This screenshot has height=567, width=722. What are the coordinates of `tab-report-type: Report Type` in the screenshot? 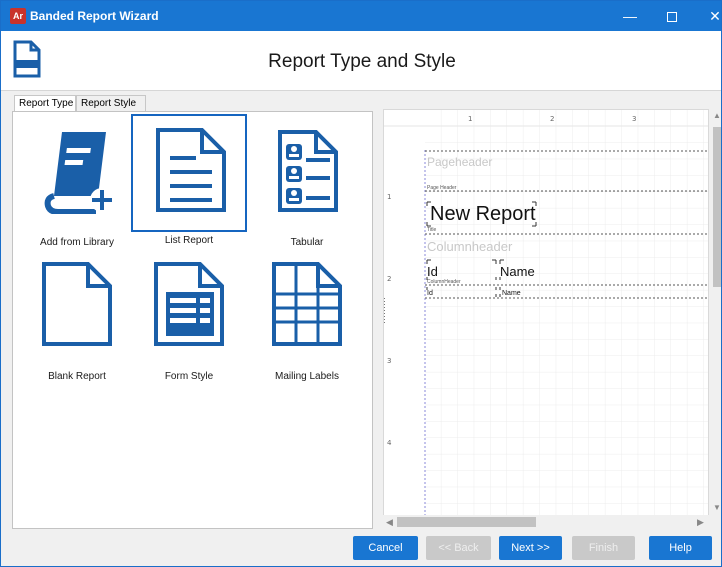 It's located at (45, 103).